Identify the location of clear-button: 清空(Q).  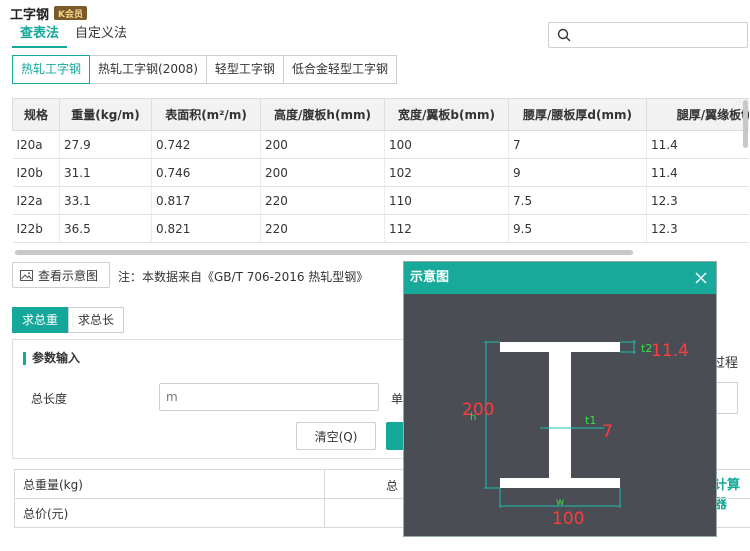
(336, 436).